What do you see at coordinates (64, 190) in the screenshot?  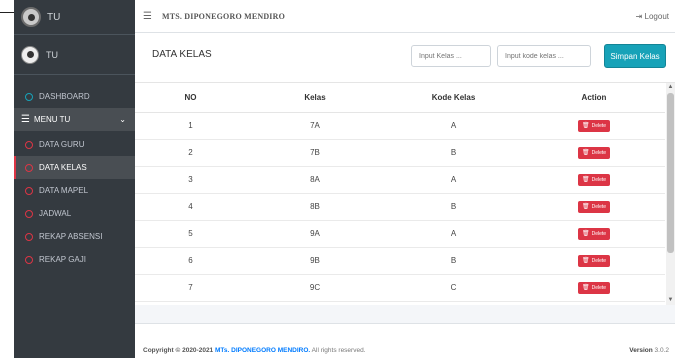 I see `sidebar-item-label: DATA MAPEL` at bounding box center [64, 190].